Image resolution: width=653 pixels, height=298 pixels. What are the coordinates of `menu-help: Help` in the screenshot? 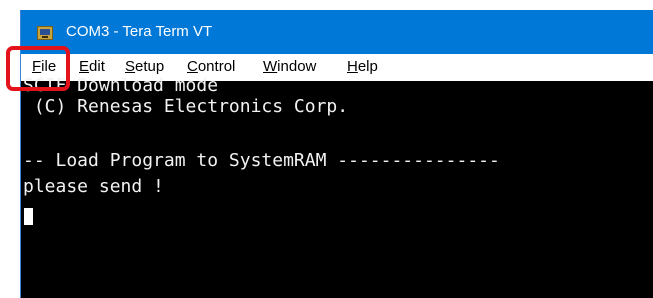 It's located at (362, 67).